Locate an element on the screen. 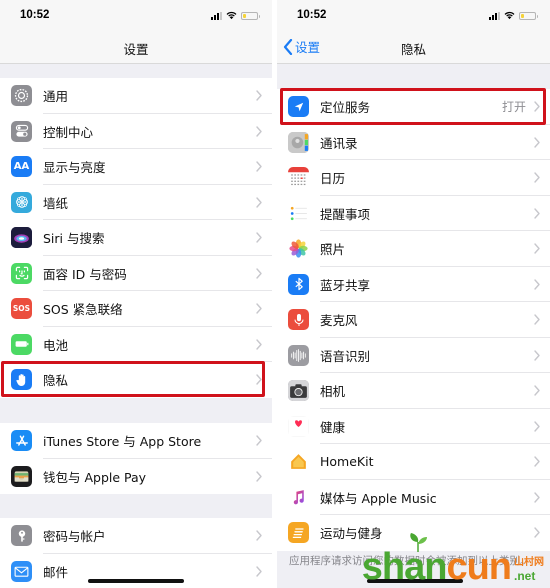 This screenshot has height=588, width=550. nav-bar: 设置 隐私 is located at coordinates (413, 47).